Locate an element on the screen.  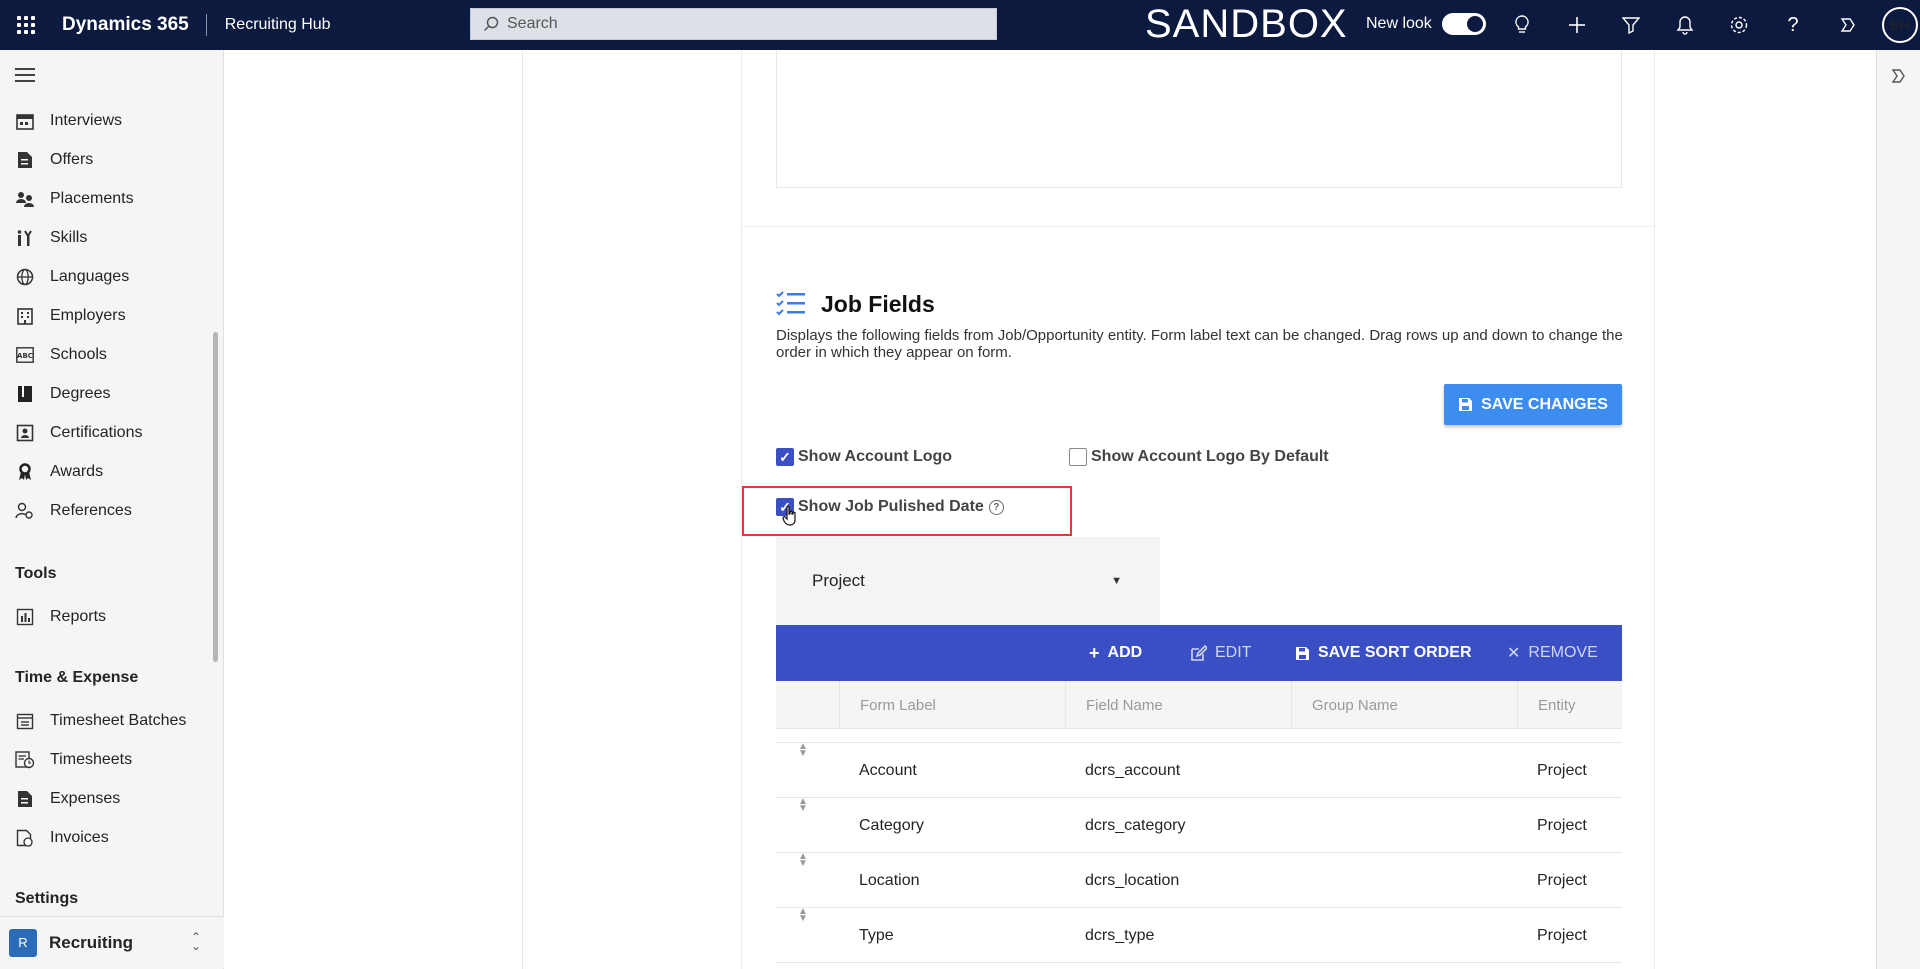
cell-form-label: Location is located at coordinates (889, 880).